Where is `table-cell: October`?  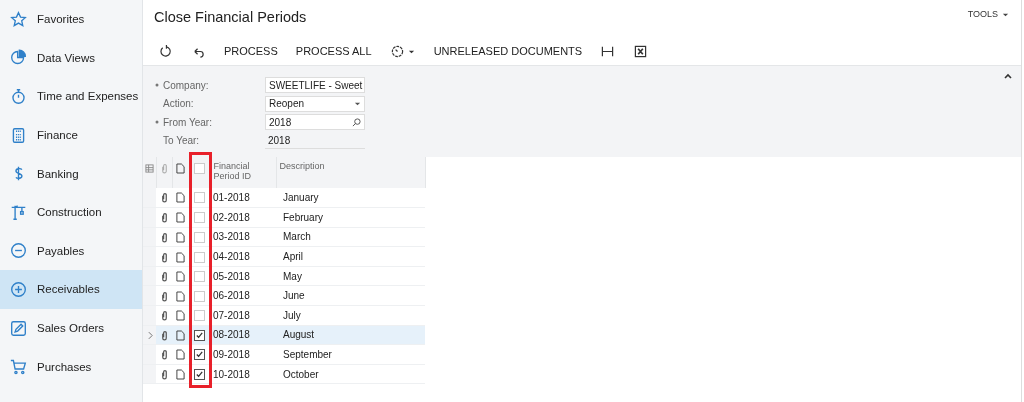
table-cell: October is located at coordinates (350, 374).